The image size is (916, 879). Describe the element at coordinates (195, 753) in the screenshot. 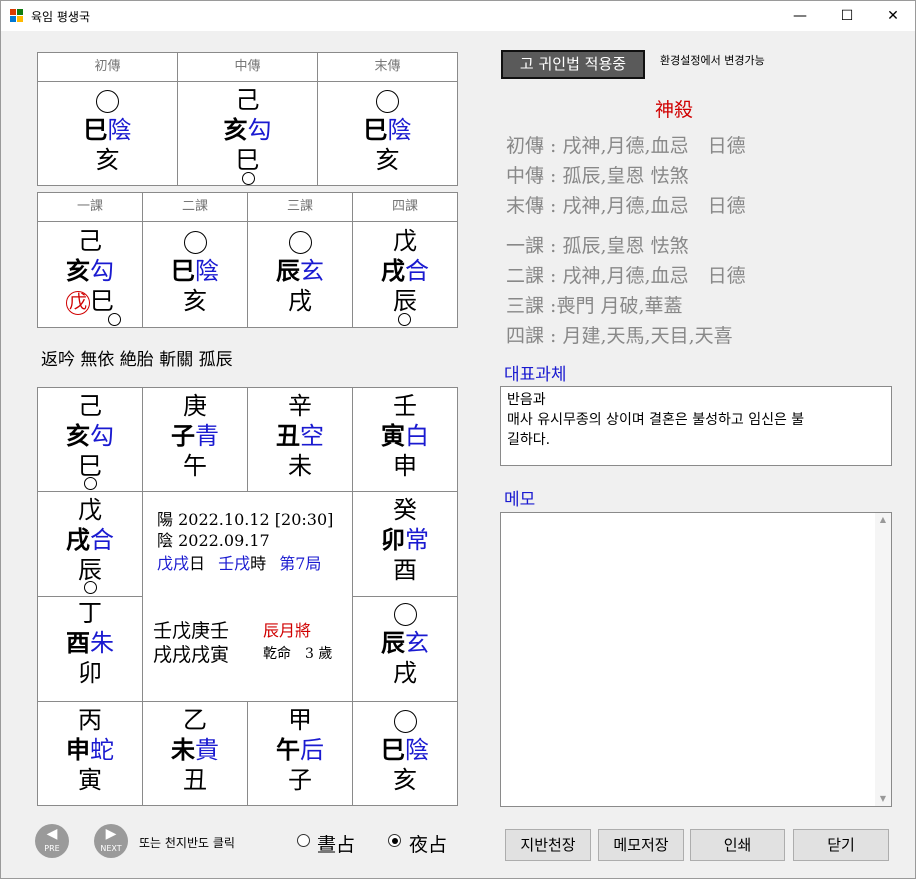

I see `board-cell-chou: 乙 未貴 丑` at that location.